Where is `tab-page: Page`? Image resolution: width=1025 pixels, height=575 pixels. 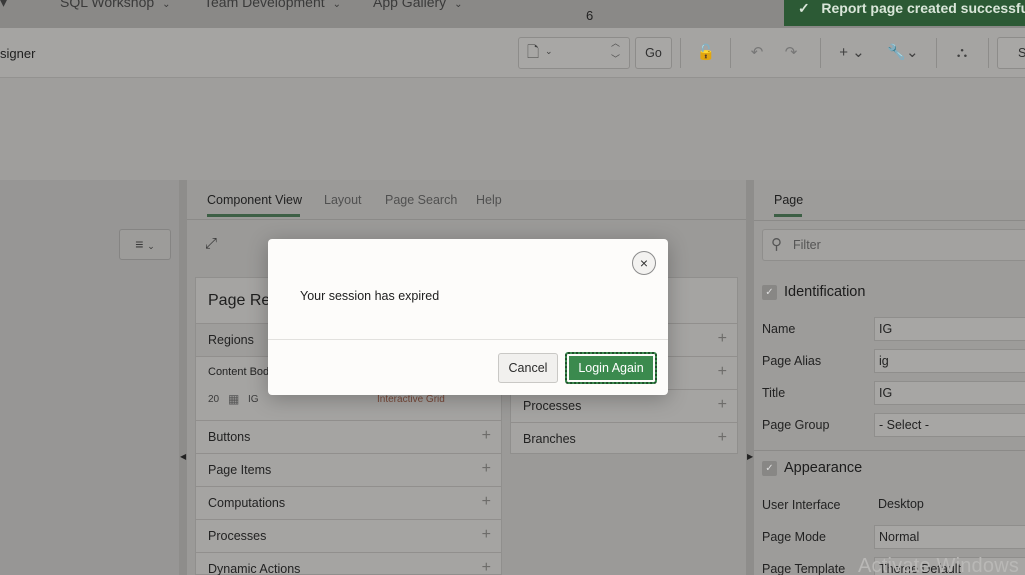 tab-page: Page is located at coordinates (788, 200).